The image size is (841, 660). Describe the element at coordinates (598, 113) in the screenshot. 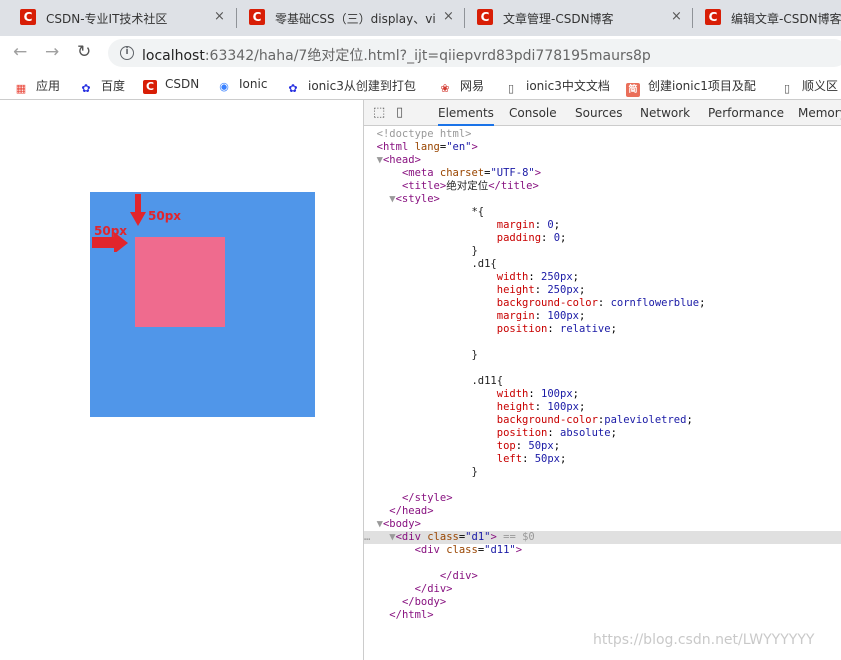

I see `tab-sources: Sources` at that location.